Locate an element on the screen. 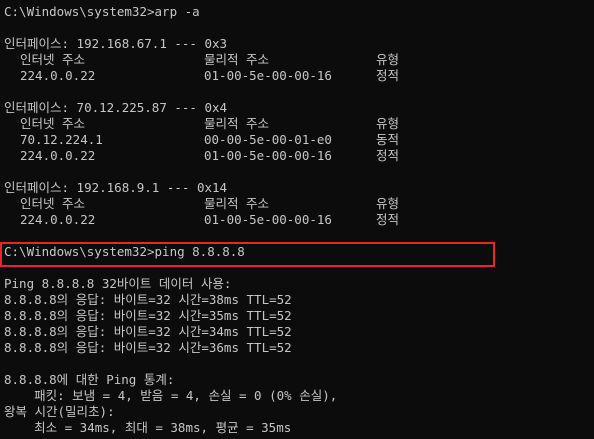 This screenshot has height=439, width=594. ping-rtt-header: 왕복 시간(밀리초): is located at coordinates (59, 411).